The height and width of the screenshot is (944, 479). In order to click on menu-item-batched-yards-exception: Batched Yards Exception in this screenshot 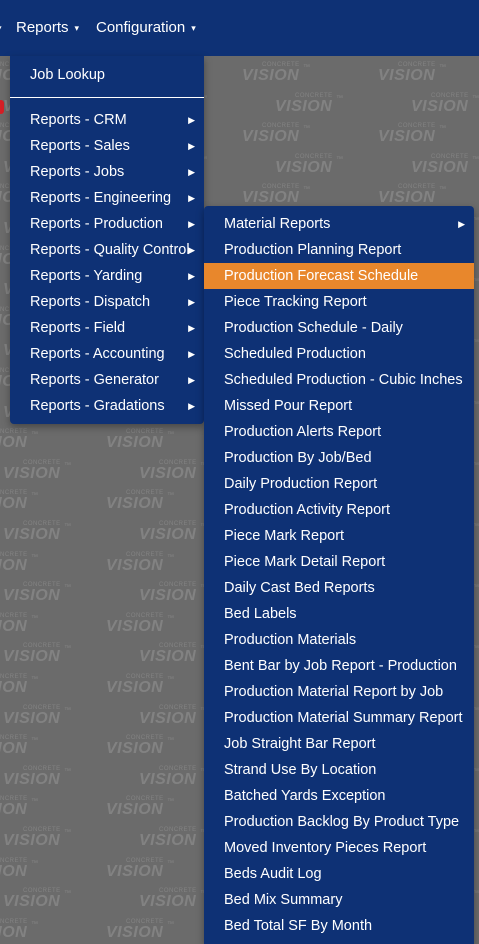, I will do `click(339, 796)`.